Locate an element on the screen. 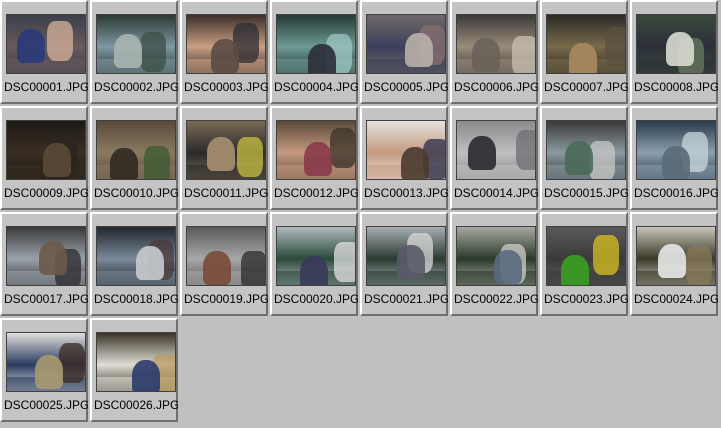  thumbnail-filename-label: DSC00002.JPG is located at coordinates (136, 87).